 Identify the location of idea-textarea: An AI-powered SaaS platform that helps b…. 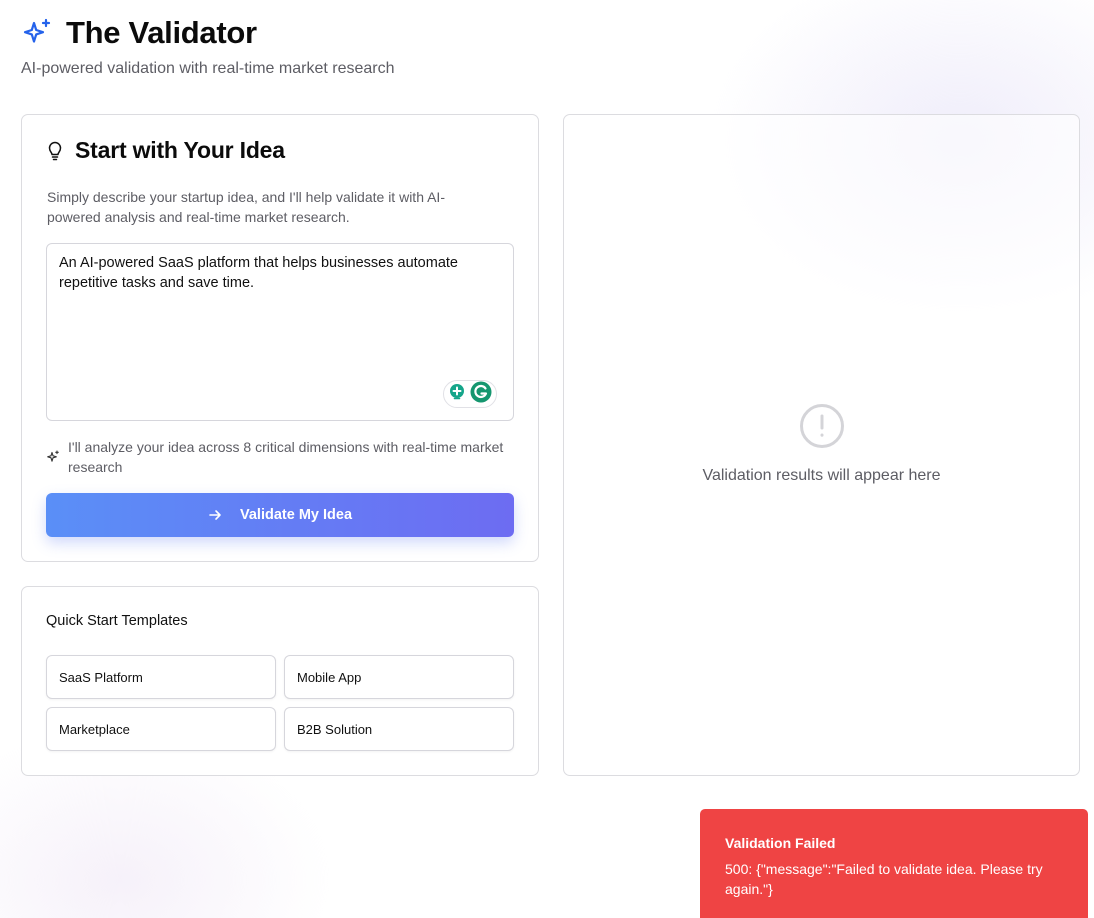
(280, 332).